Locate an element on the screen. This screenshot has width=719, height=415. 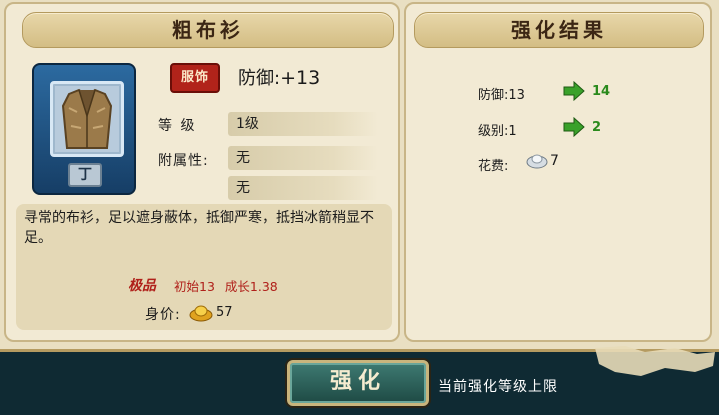
item-type-badge: 服饰 is located at coordinates (195, 78).